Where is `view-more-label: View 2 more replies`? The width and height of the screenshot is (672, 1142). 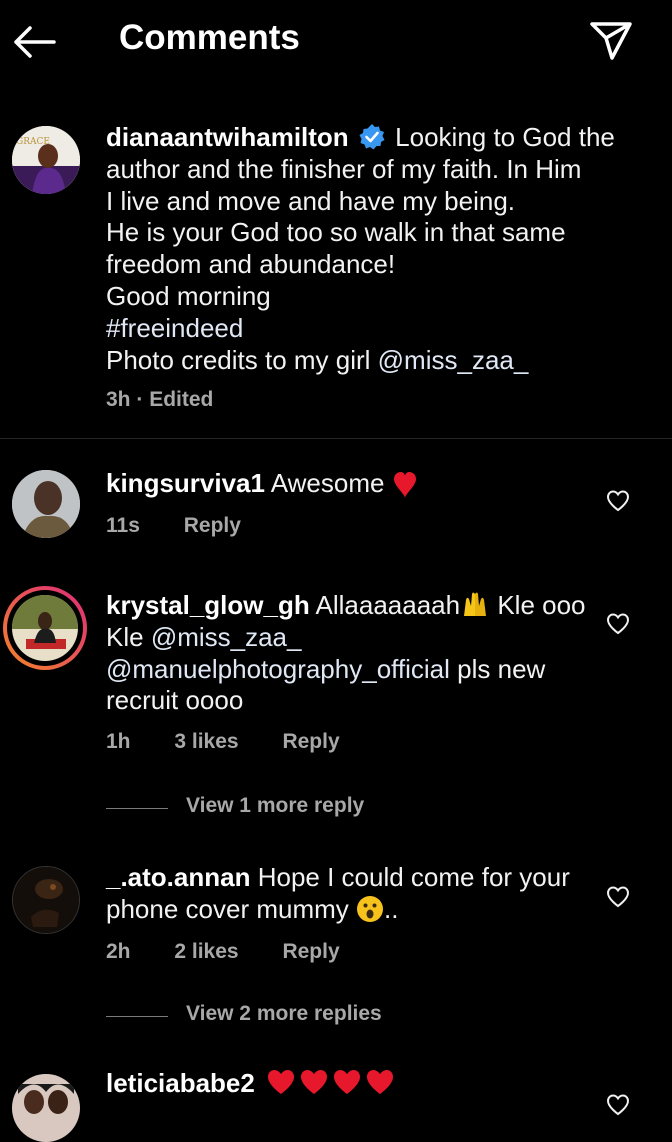
view-more-label: View 2 more replies is located at coordinates (284, 1013).